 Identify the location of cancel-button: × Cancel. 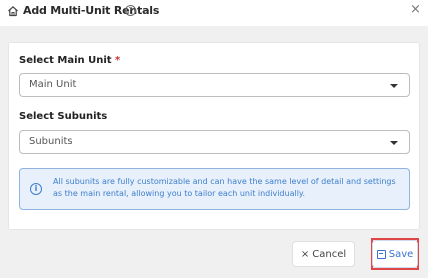
(323, 254).